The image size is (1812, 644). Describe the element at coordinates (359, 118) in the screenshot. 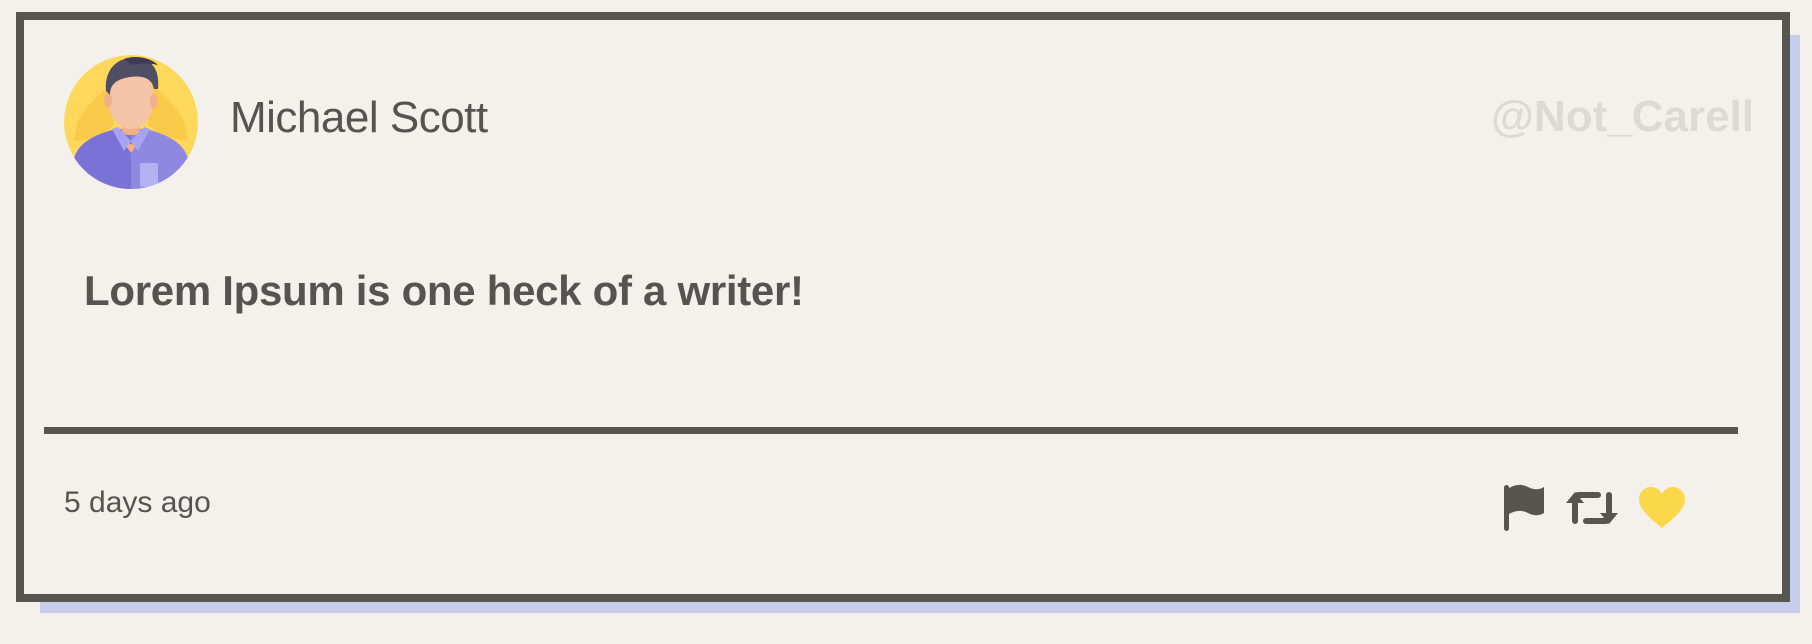

I see `author-name: Michael Scott` at that location.